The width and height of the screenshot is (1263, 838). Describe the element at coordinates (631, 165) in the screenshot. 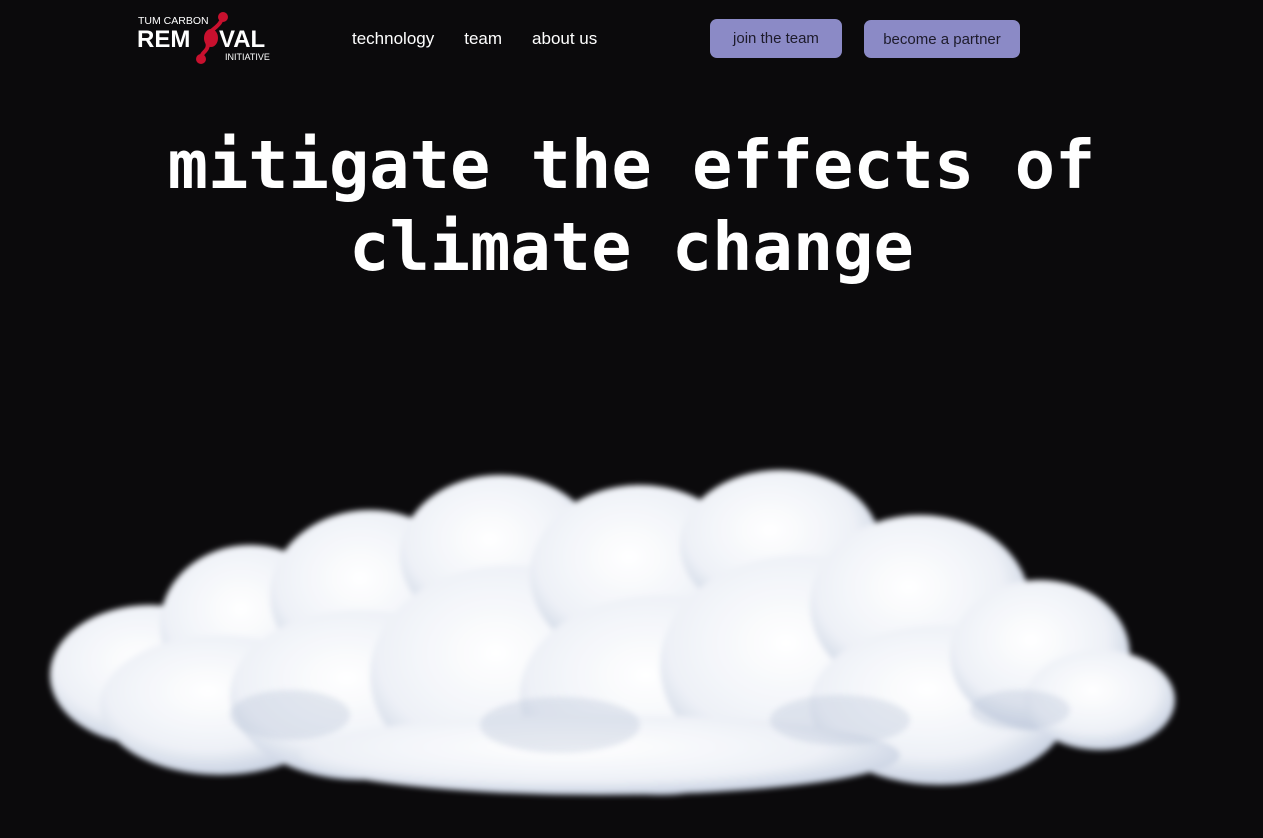

I see `headline-line-1: mitigate the effects of` at that location.